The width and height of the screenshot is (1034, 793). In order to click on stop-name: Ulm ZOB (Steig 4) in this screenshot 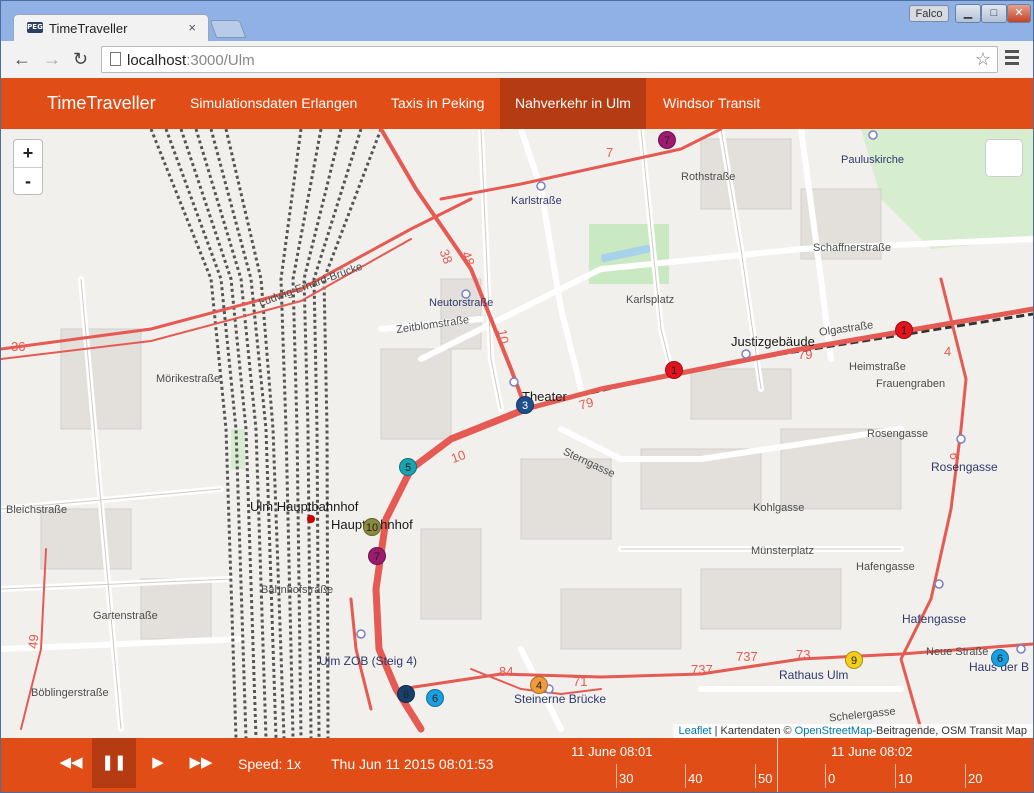, I will do `click(368, 661)`.